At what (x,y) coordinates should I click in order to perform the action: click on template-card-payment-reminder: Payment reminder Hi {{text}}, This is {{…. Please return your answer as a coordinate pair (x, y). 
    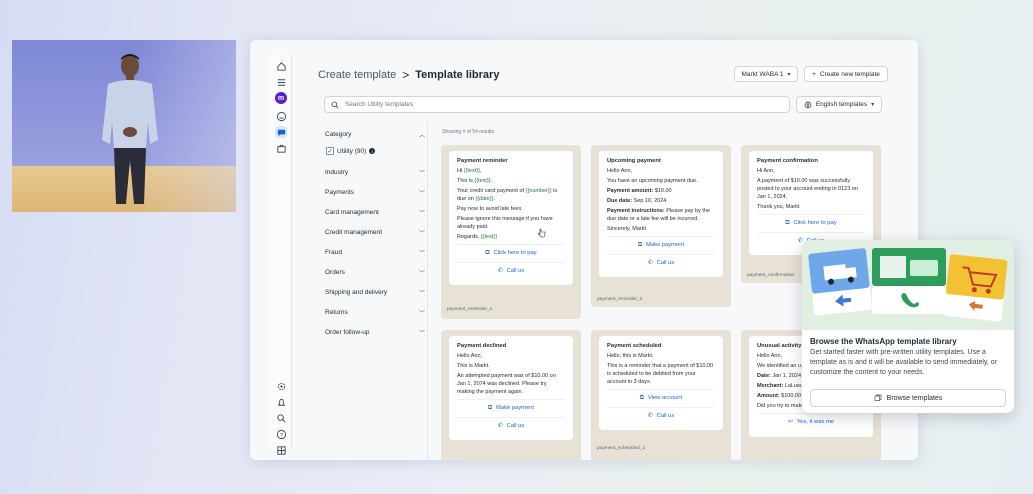
    Looking at the image, I should click on (511, 218).